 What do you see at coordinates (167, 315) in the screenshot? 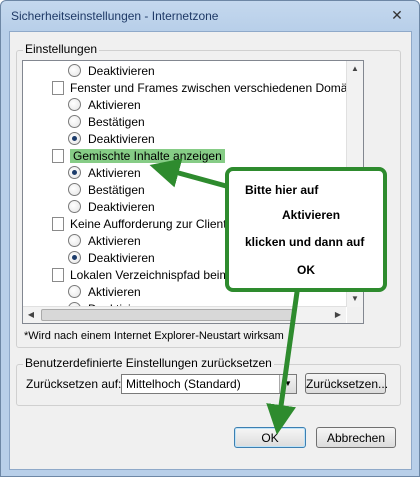
I see `horizontal-scroll-thumb` at bounding box center [167, 315].